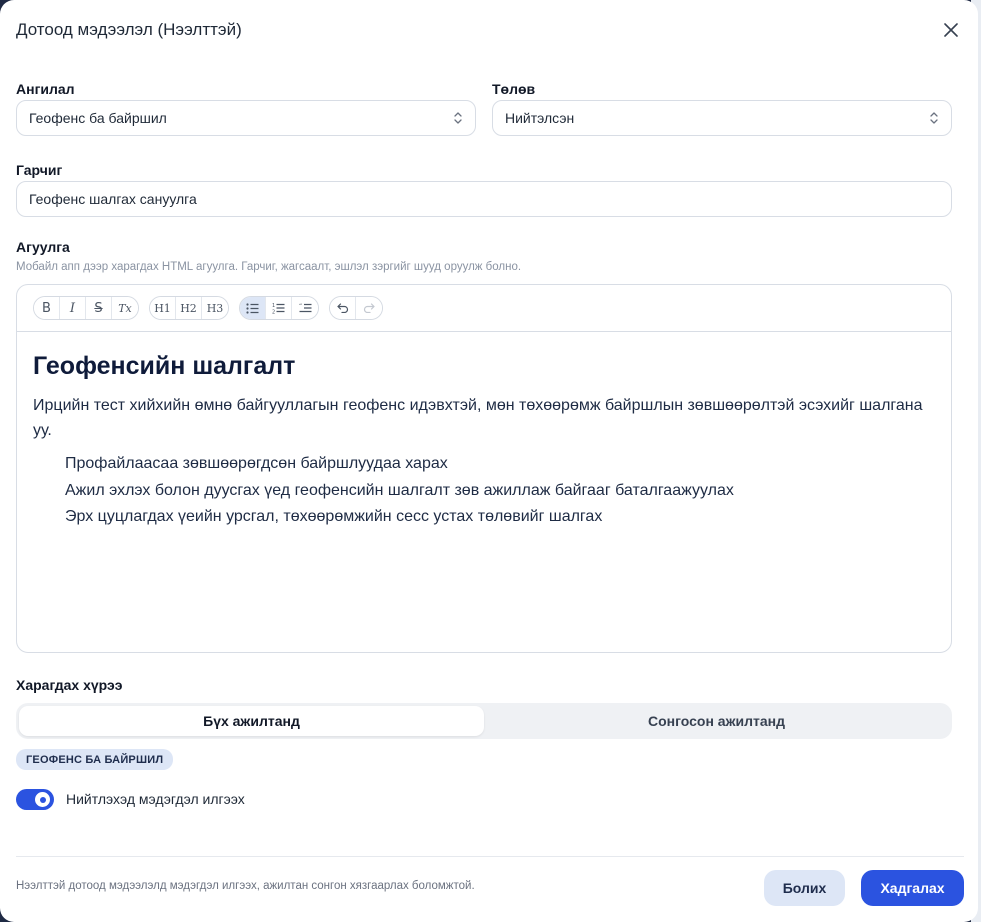  I want to click on content-heading: Геофенсийн шалгалт, so click(164, 366).